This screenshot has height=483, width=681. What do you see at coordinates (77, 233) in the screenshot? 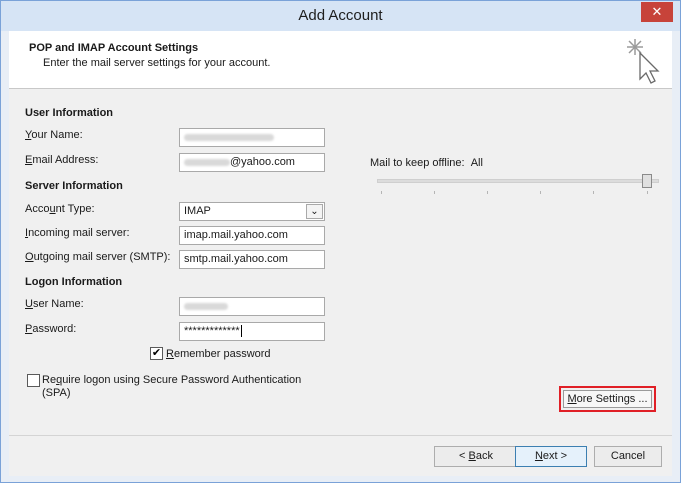
I see `incoming-server-label: Incoming mail server:` at bounding box center [77, 233].